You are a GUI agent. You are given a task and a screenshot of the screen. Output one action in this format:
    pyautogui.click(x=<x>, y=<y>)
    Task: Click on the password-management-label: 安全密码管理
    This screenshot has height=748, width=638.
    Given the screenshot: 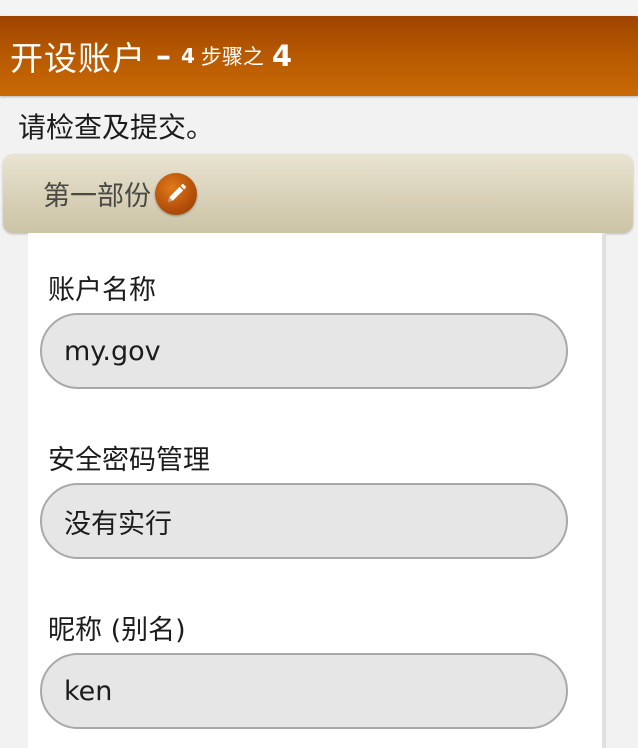 What is the action you would take?
    pyautogui.click(x=129, y=460)
    